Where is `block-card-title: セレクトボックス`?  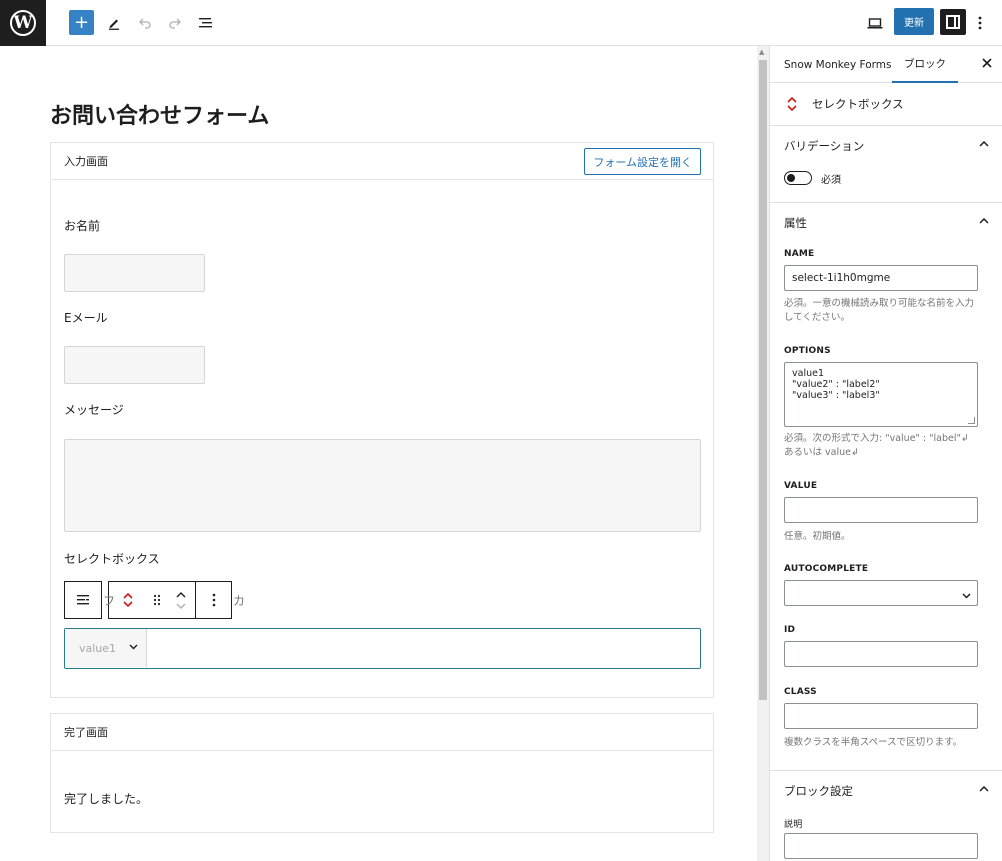 block-card-title: セレクトボックス is located at coordinates (858, 104).